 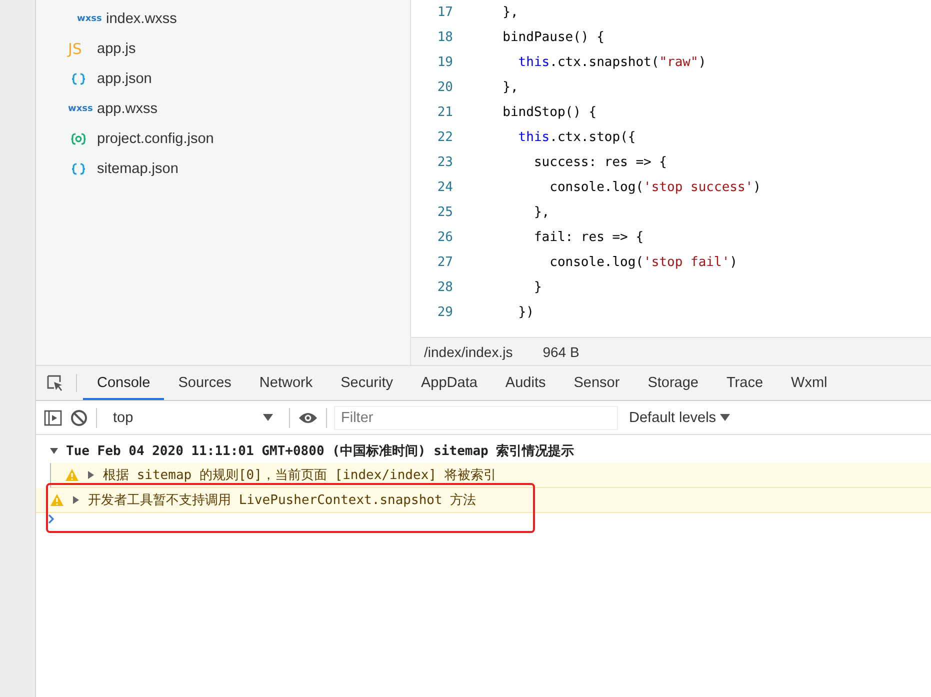 What do you see at coordinates (445, 62) in the screenshot?
I see `line-number: 19` at bounding box center [445, 62].